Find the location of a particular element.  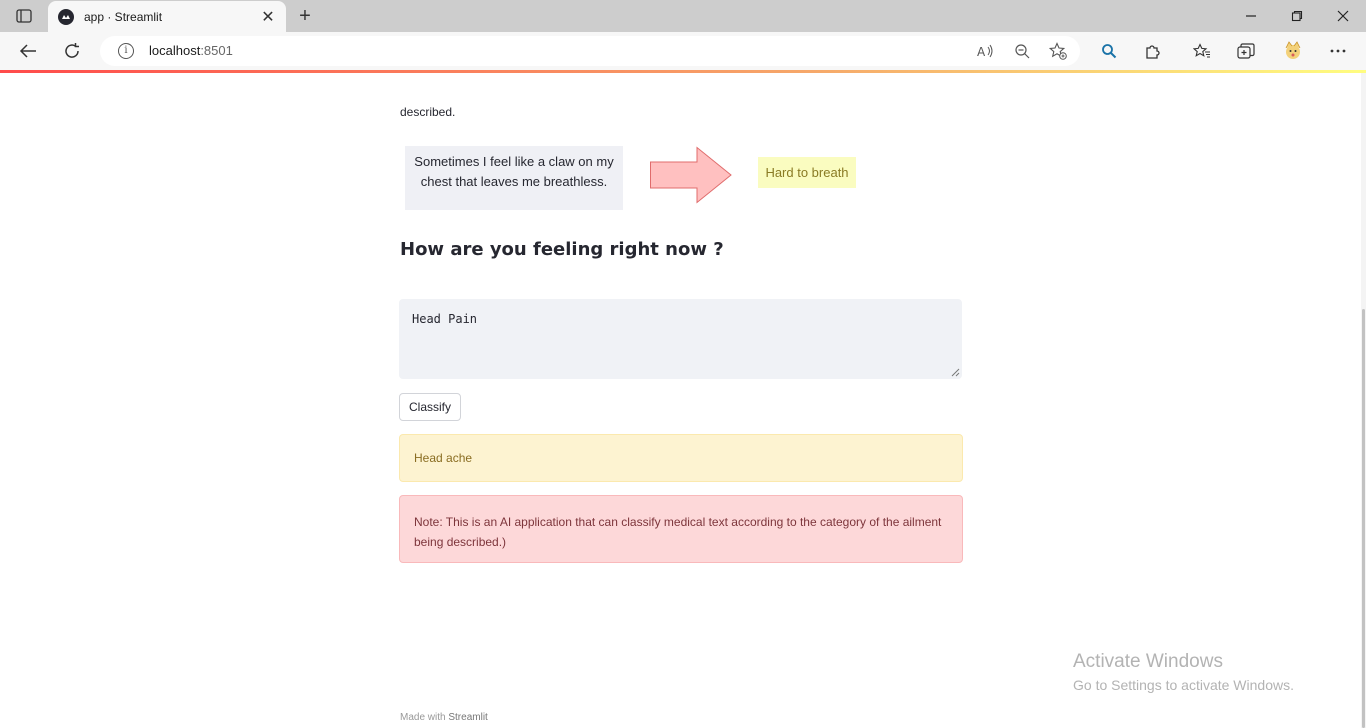

streamlit-favicon is located at coordinates (66, 16).